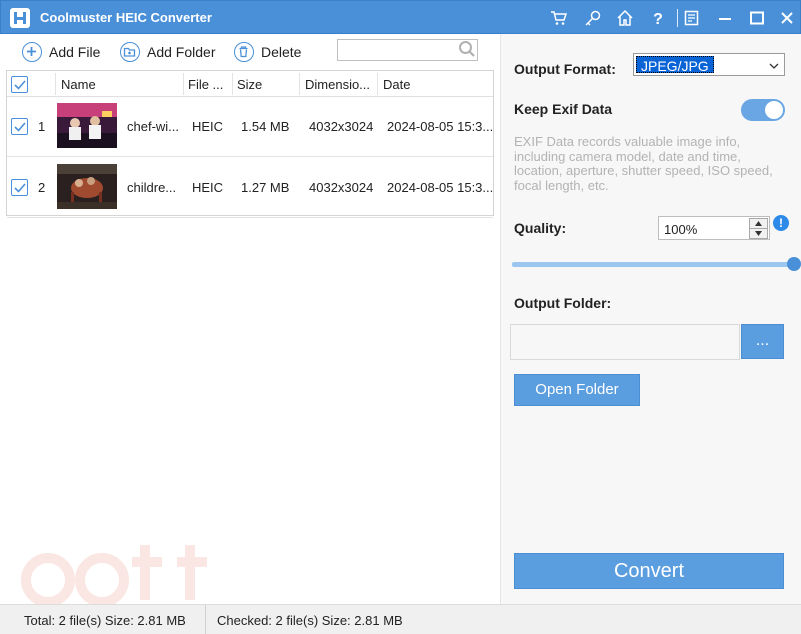 The image size is (801, 634). What do you see at coordinates (577, 390) in the screenshot?
I see `open-folder-button: Open Folder` at bounding box center [577, 390].